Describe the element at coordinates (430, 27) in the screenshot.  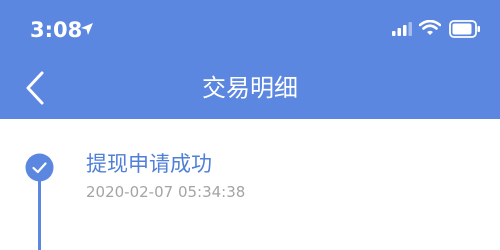
I see `wifi-icon` at that location.